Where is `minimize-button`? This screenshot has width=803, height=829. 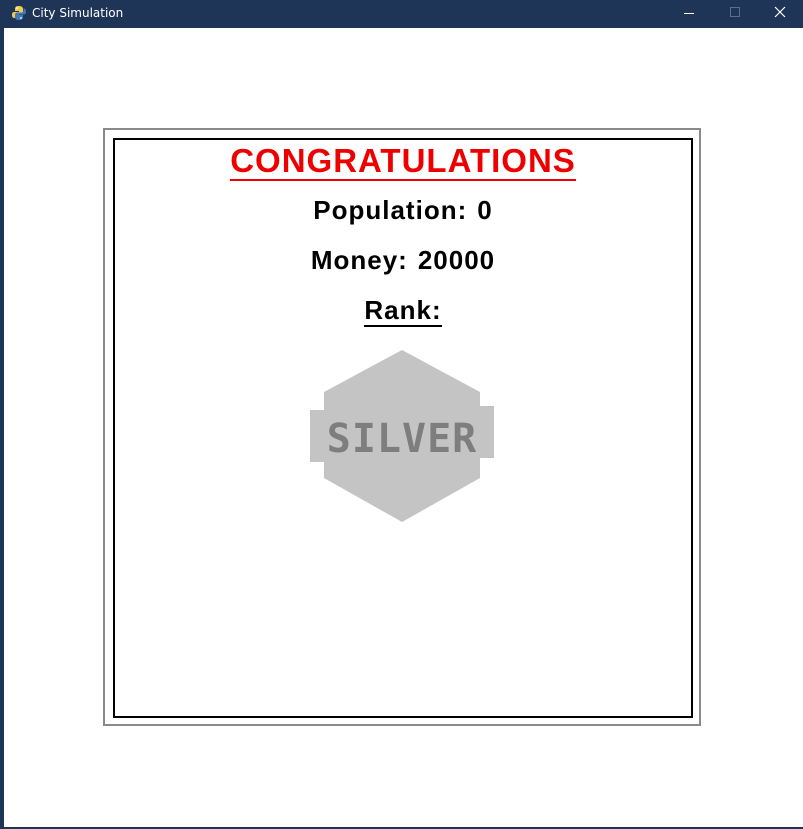 minimize-button is located at coordinates (689, 13).